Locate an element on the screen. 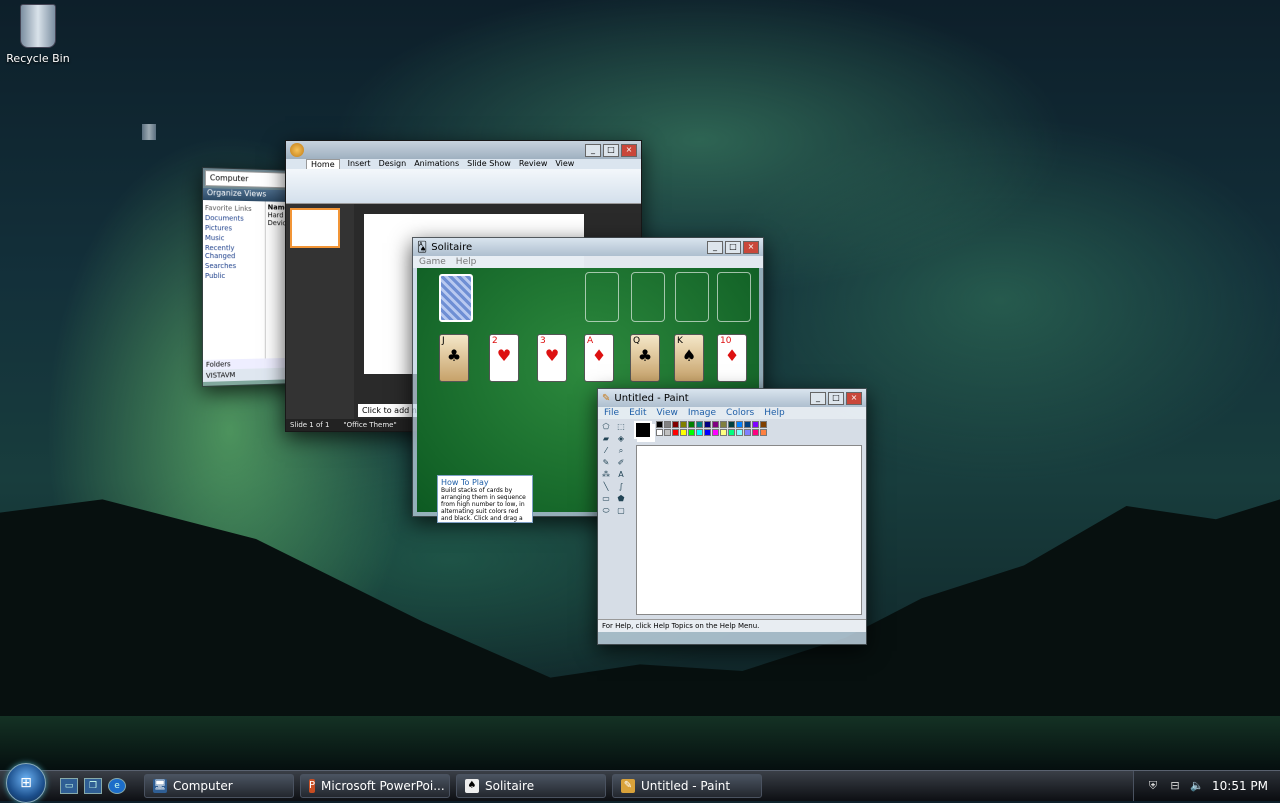 The width and height of the screenshot is (1280, 803). tab-home: Home is located at coordinates (323, 164).